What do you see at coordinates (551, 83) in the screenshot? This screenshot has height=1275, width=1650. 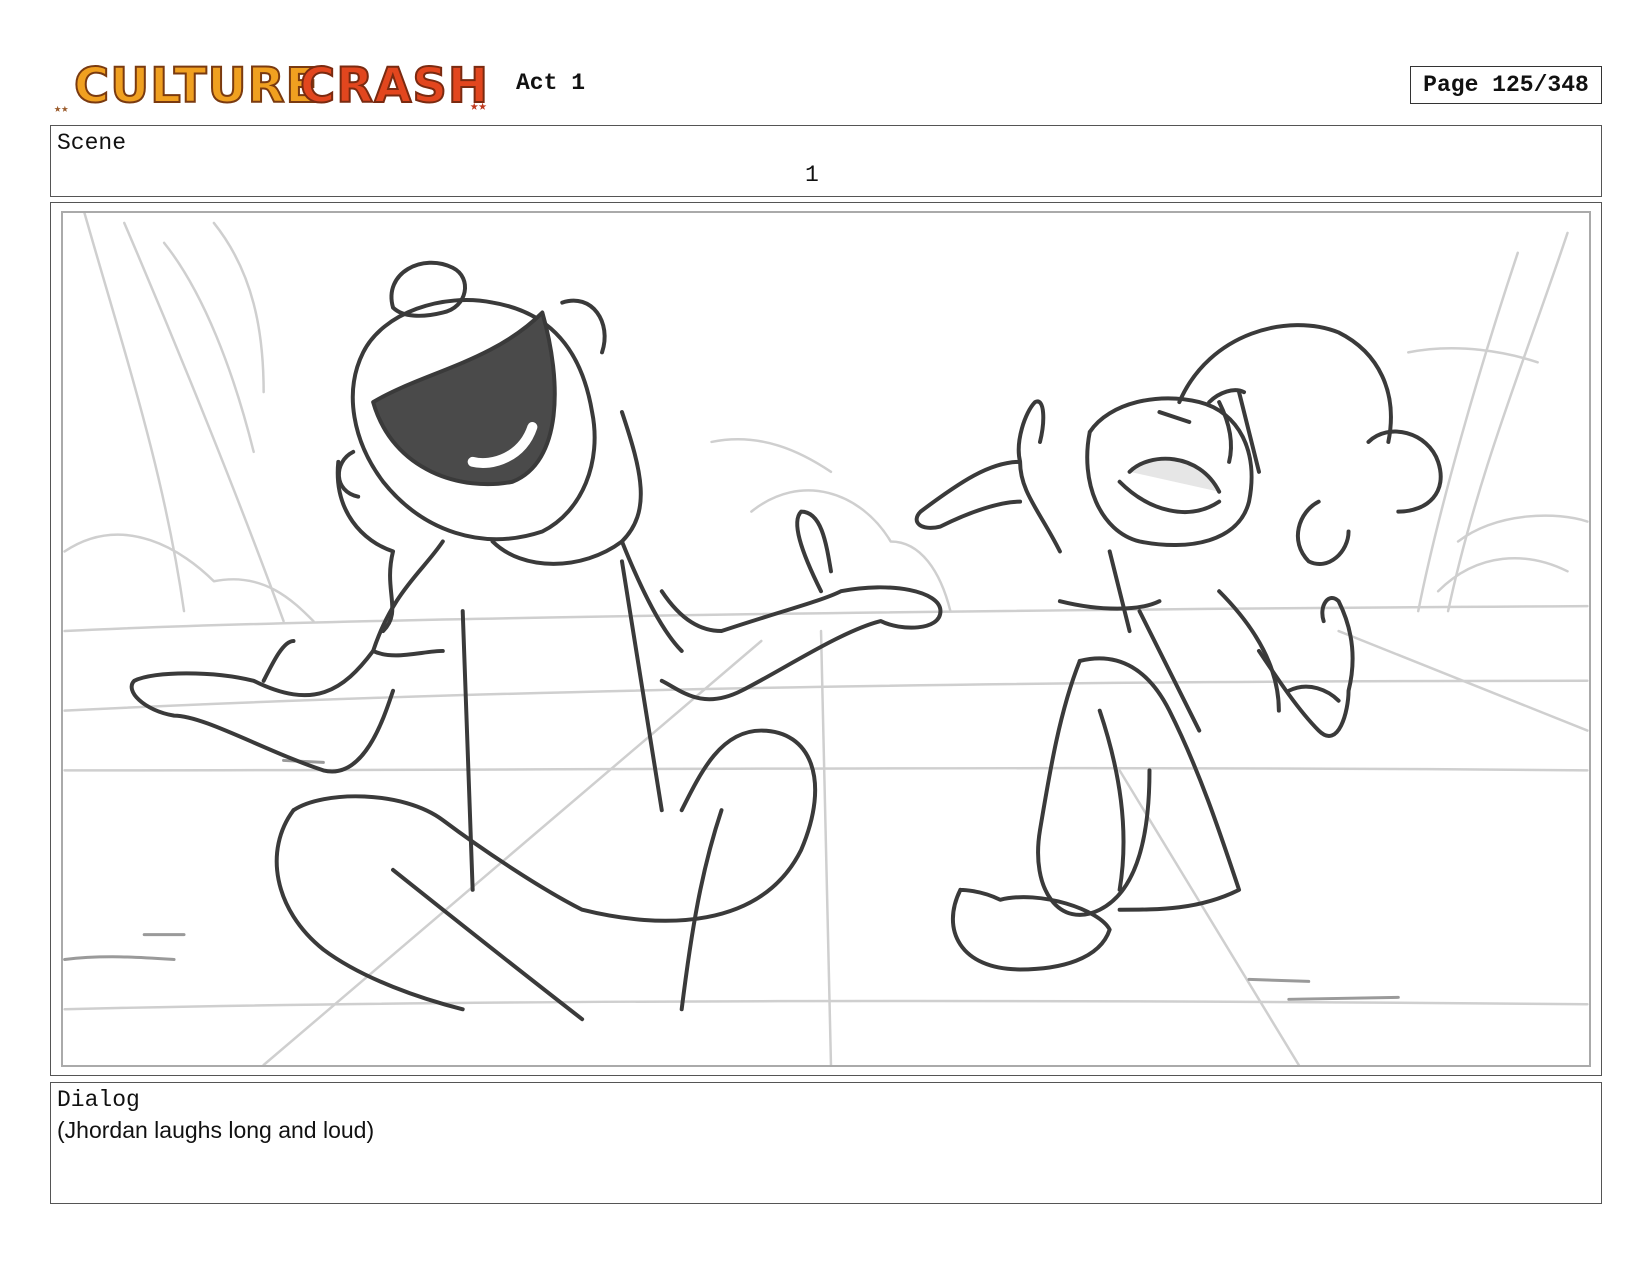 I see `act-label: Act 1` at bounding box center [551, 83].